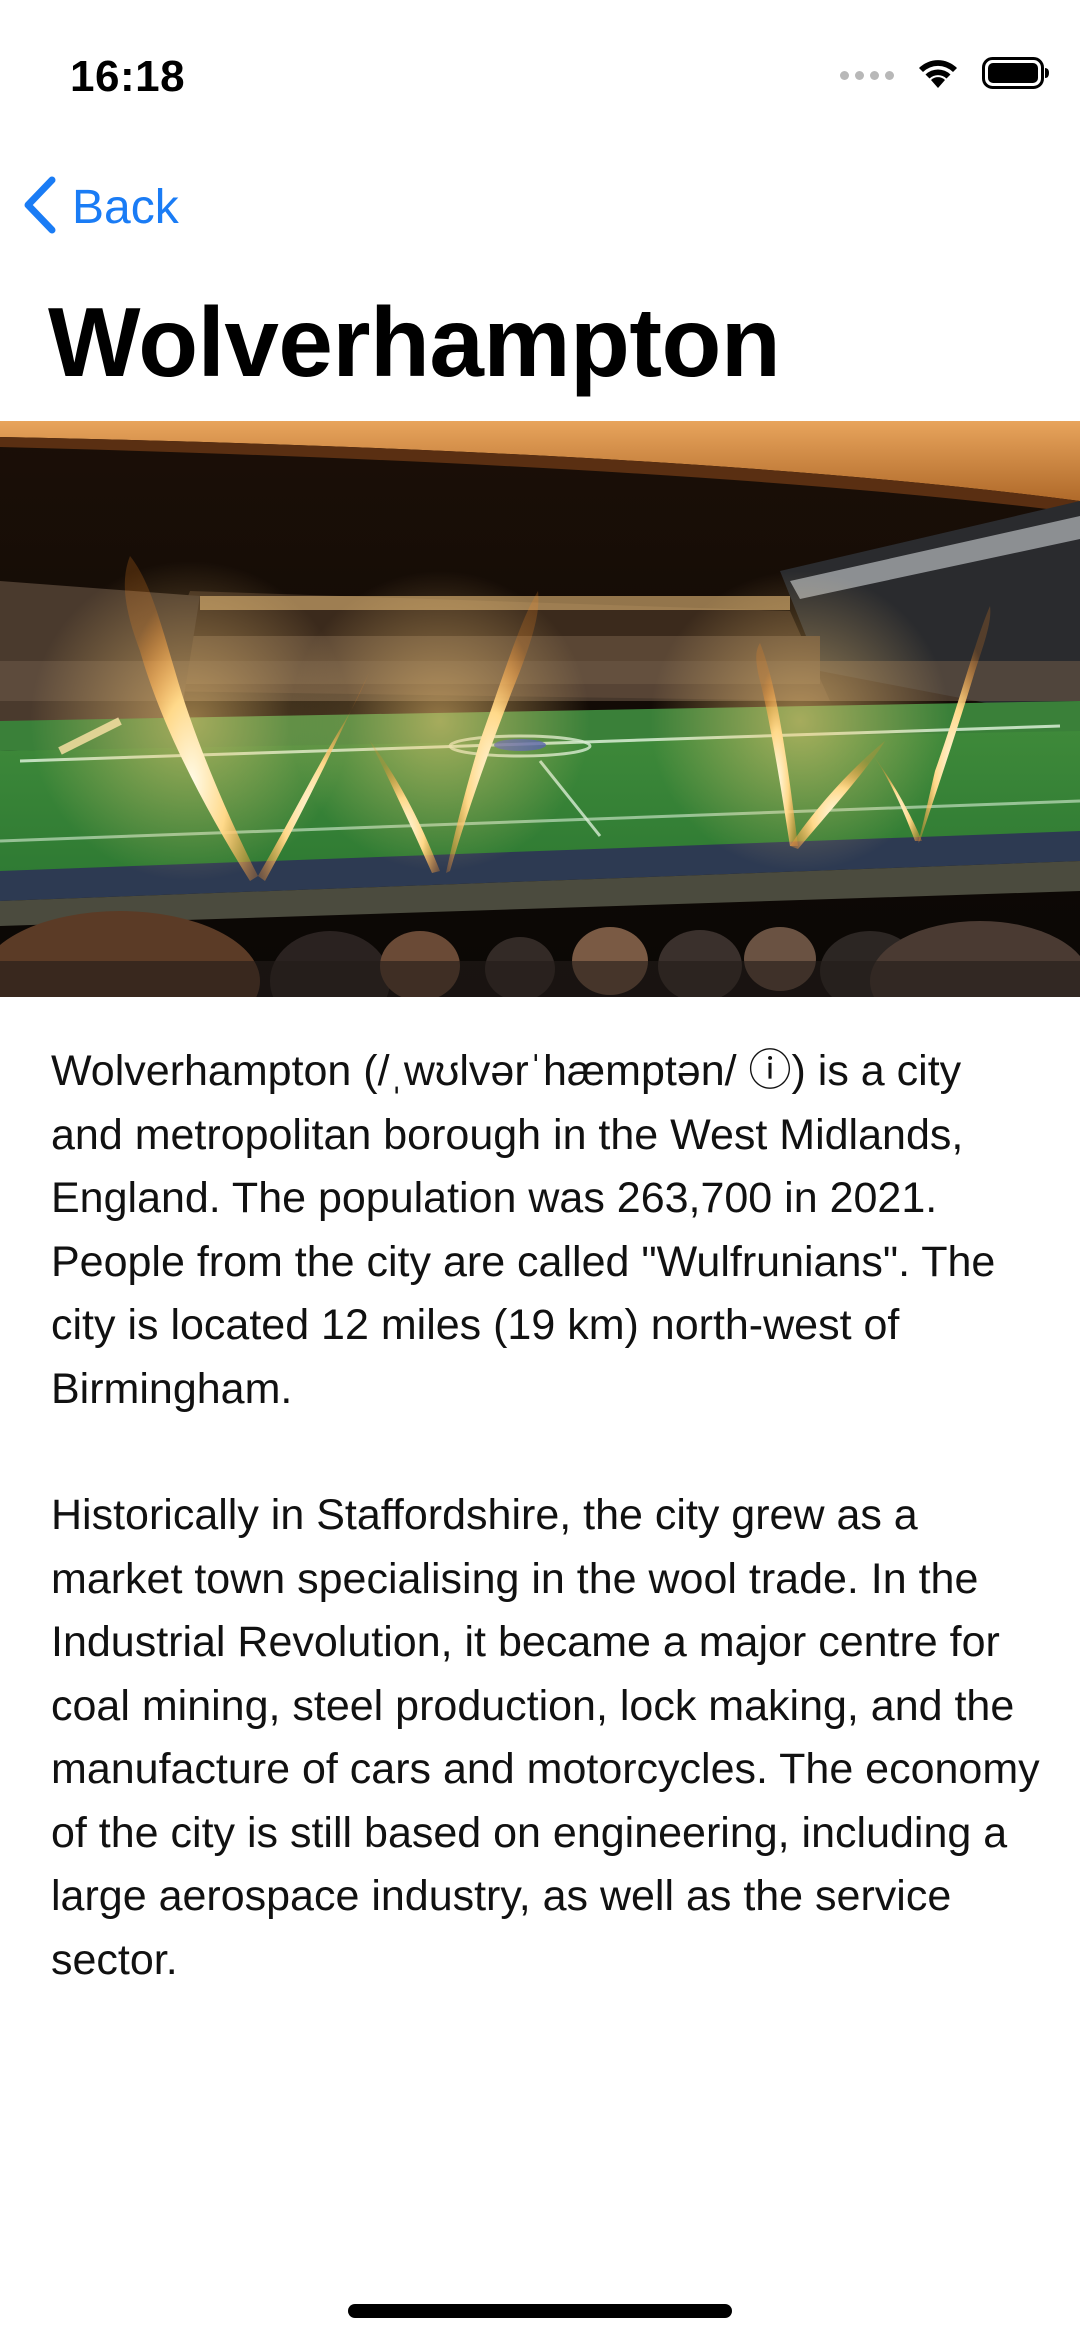 The image size is (1080, 2340). Describe the element at coordinates (125, 207) in the screenshot. I see `back-label: Back` at that location.